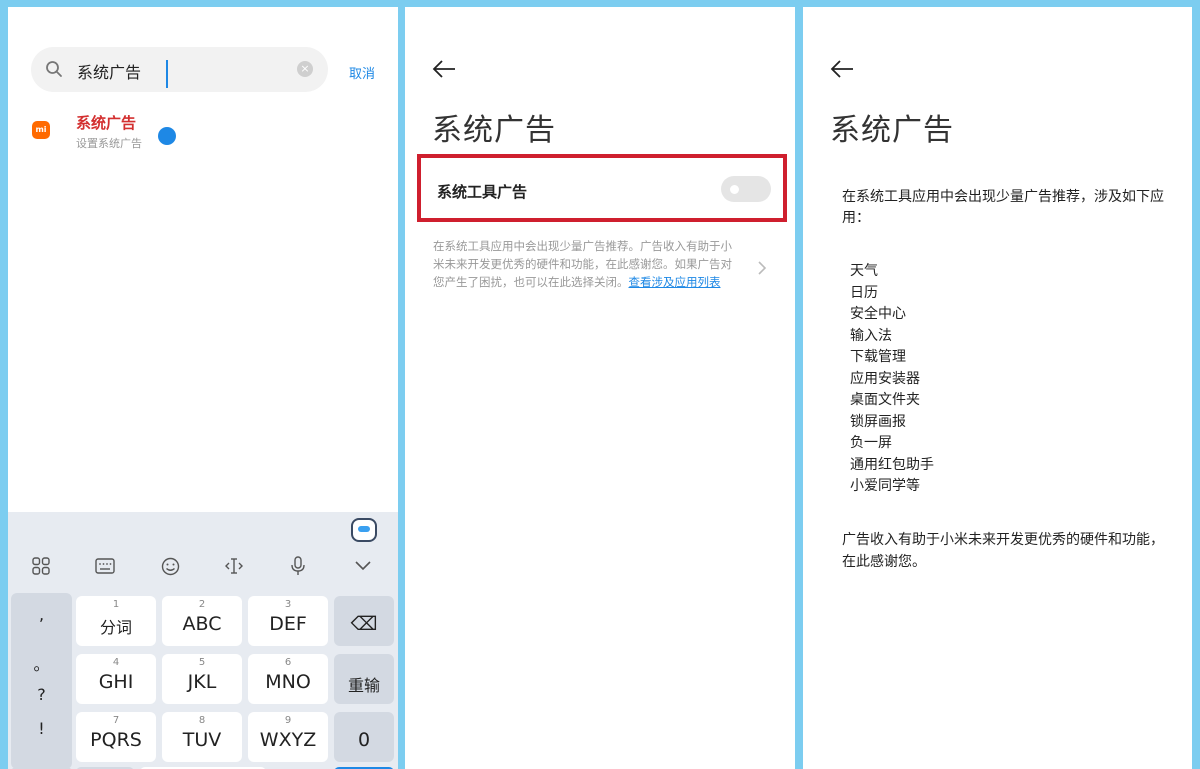  What do you see at coordinates (878, 357) in the screenshot?
I see `list-item: 下载管理` at bounding box center [878, 357].